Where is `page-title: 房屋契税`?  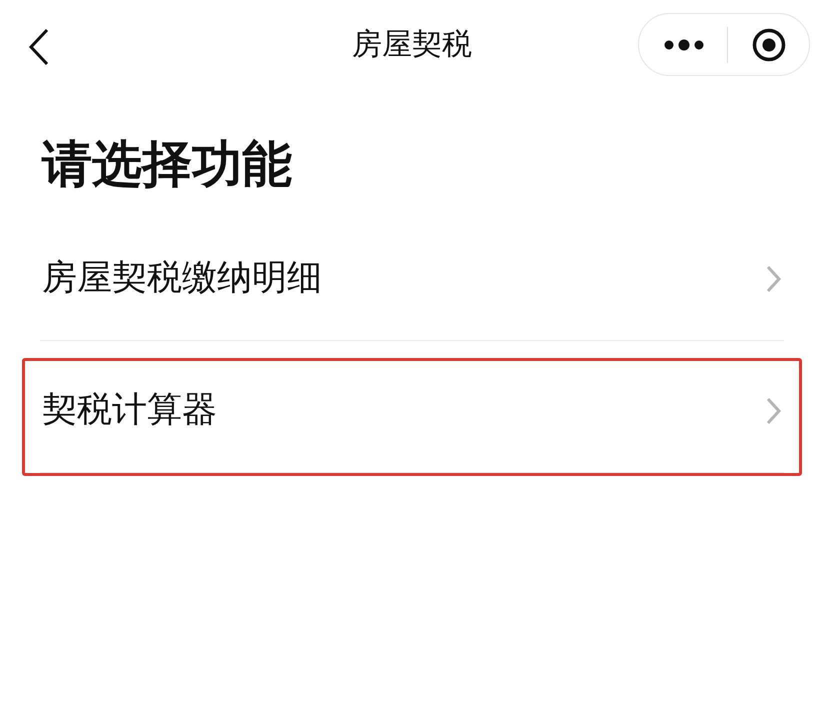
page-title: 房屋契税 is located at coordinates (412, 44).